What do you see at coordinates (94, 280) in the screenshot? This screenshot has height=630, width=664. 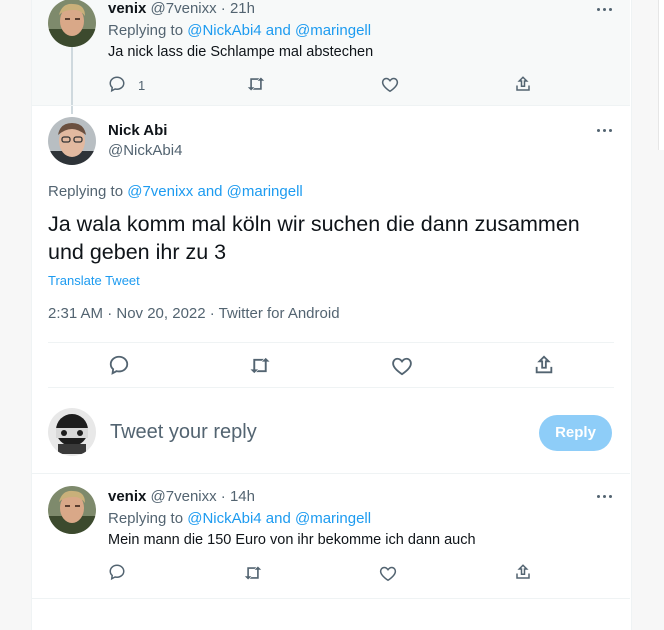 I see `translate-tweet-link: Translate Tweet` at bounding box center [94, 280].